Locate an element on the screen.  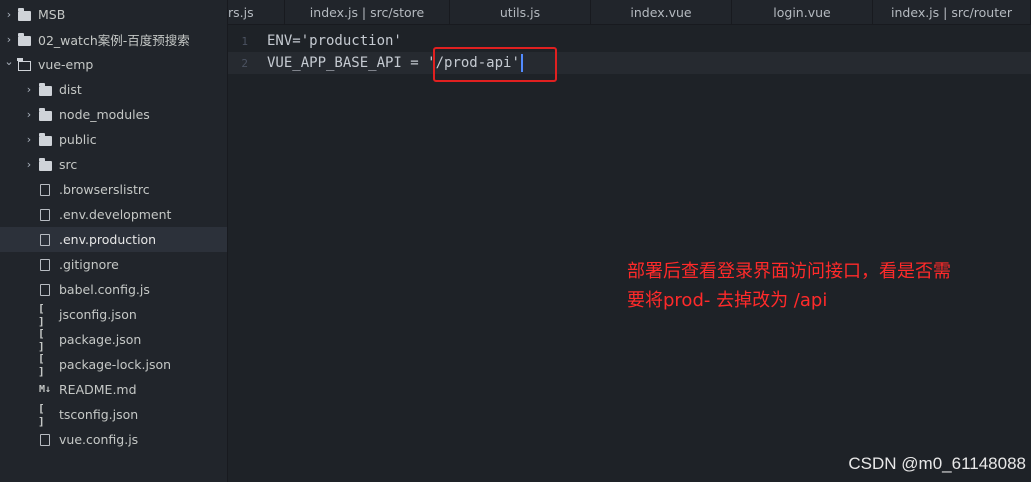
tree-item: .gitignore is located at coordinates (113, 264).